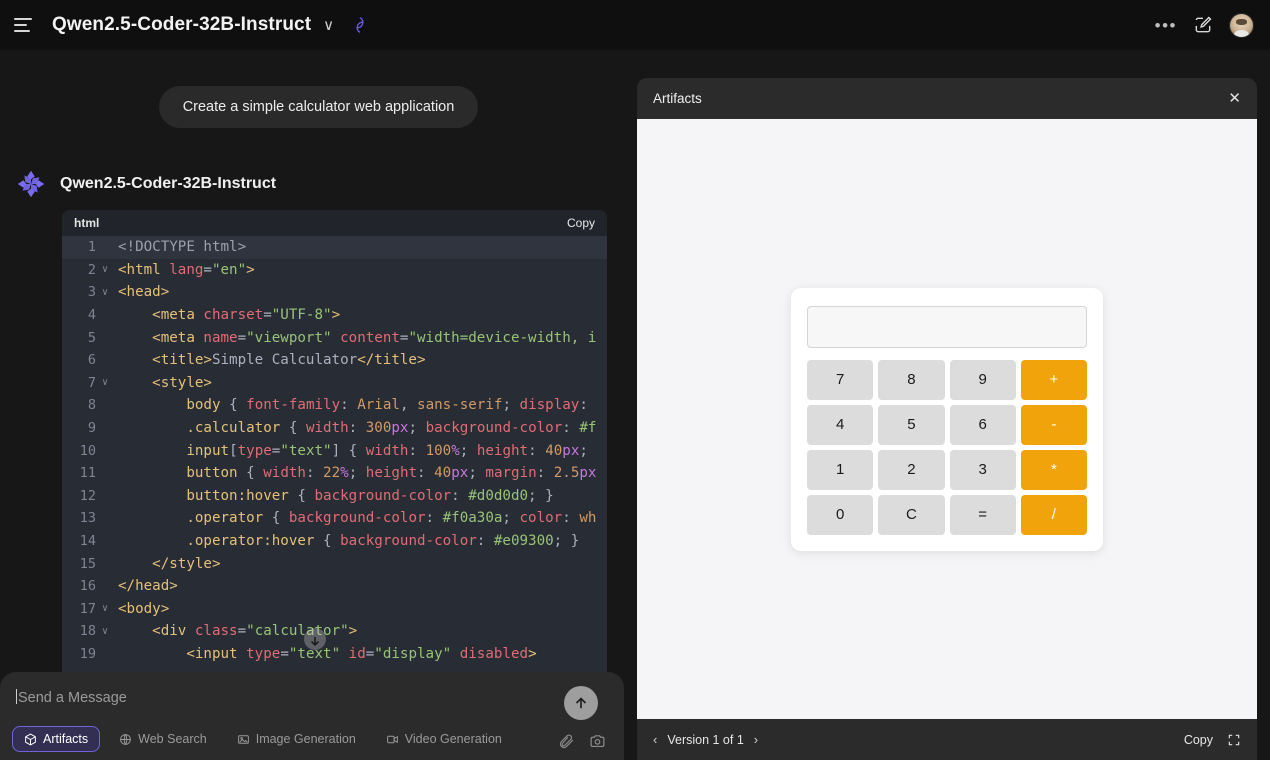  Describe the element at coordinates (1241, 25) in the screenshot. I see `avatar` at that location.